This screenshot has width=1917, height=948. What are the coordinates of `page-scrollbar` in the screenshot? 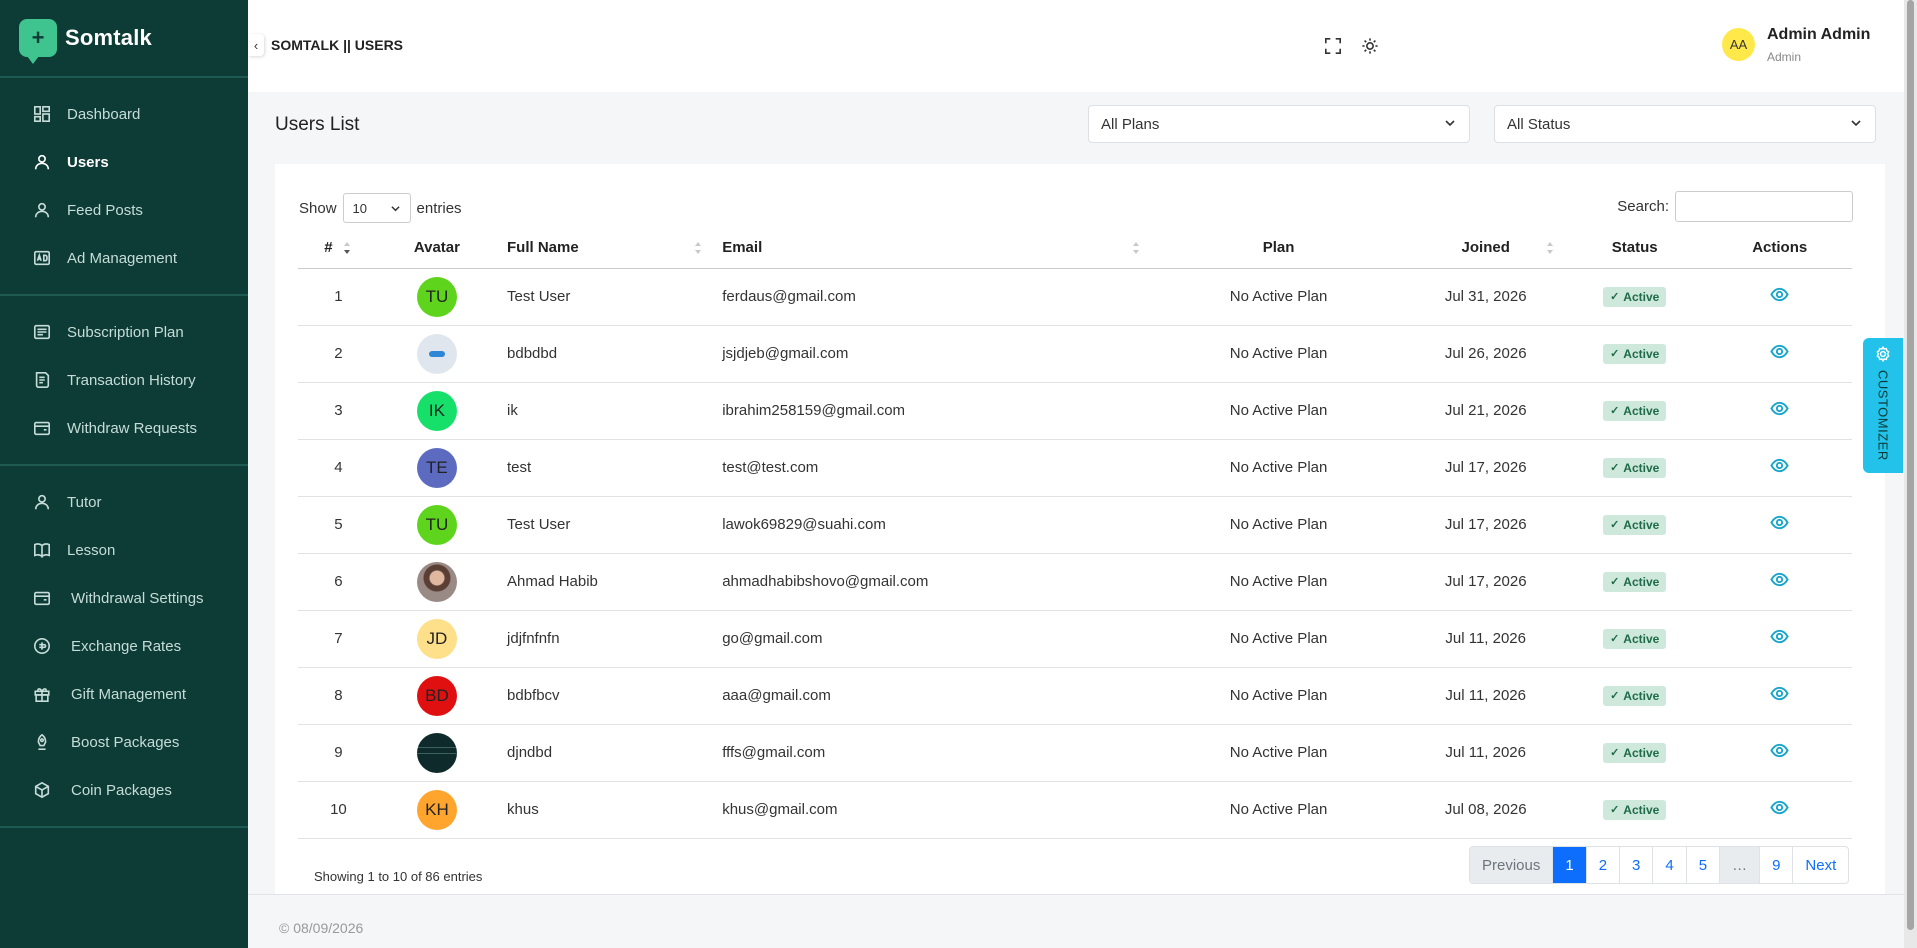 It's located at (1910, 474).